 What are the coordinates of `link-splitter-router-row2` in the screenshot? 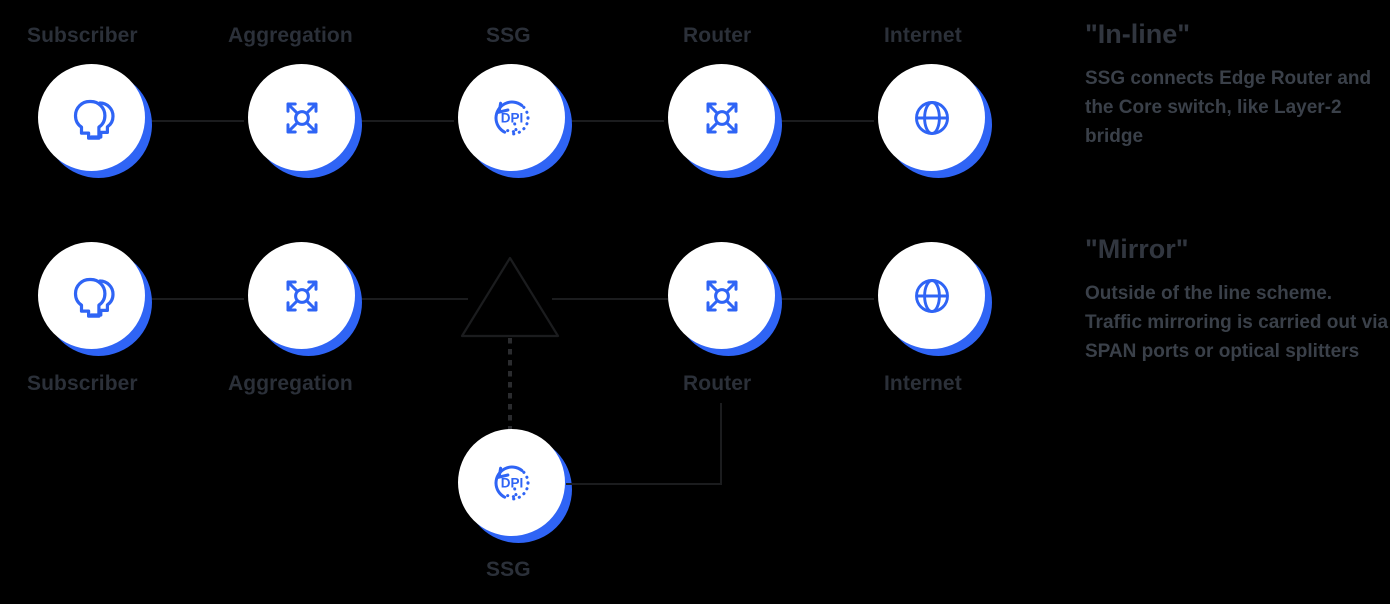 It's located at (610, 299).